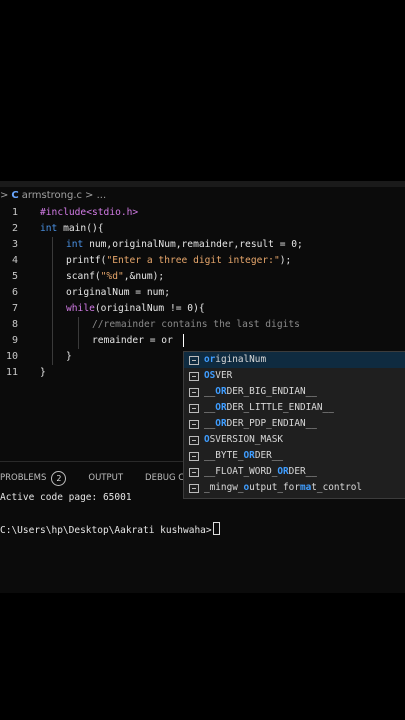 The image size is (405, 720). I want to click on terminal-prompt: C:\Users\hp\Desktop\Aakrati kushwaha>, so click(110, 529).